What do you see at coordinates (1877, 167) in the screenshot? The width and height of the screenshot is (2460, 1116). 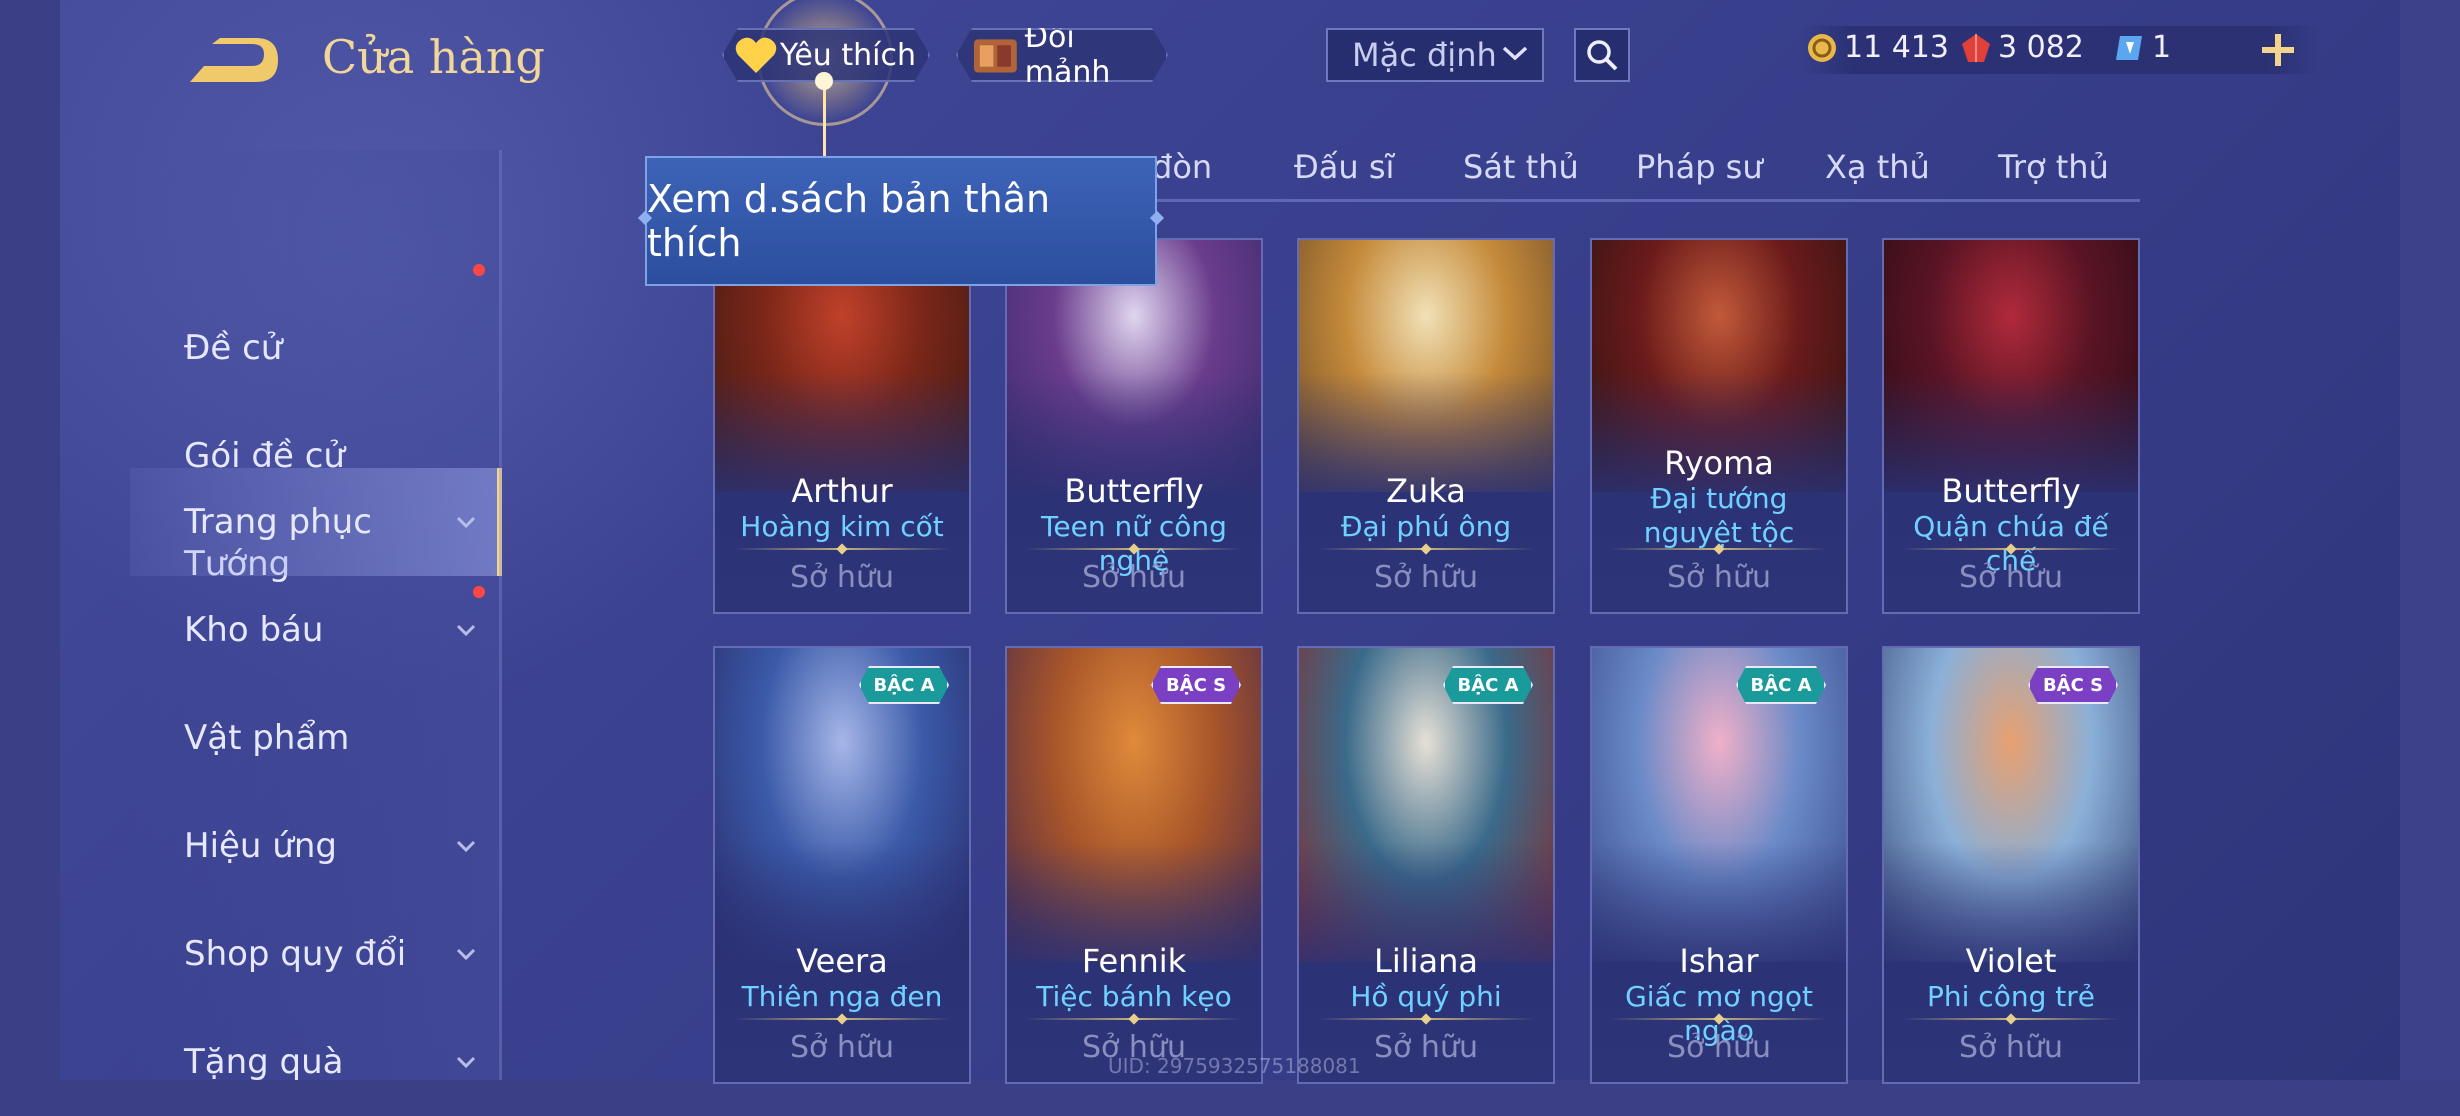 I see `tab-marksman: Xạ thủ` at bounding box center [1877, 167].